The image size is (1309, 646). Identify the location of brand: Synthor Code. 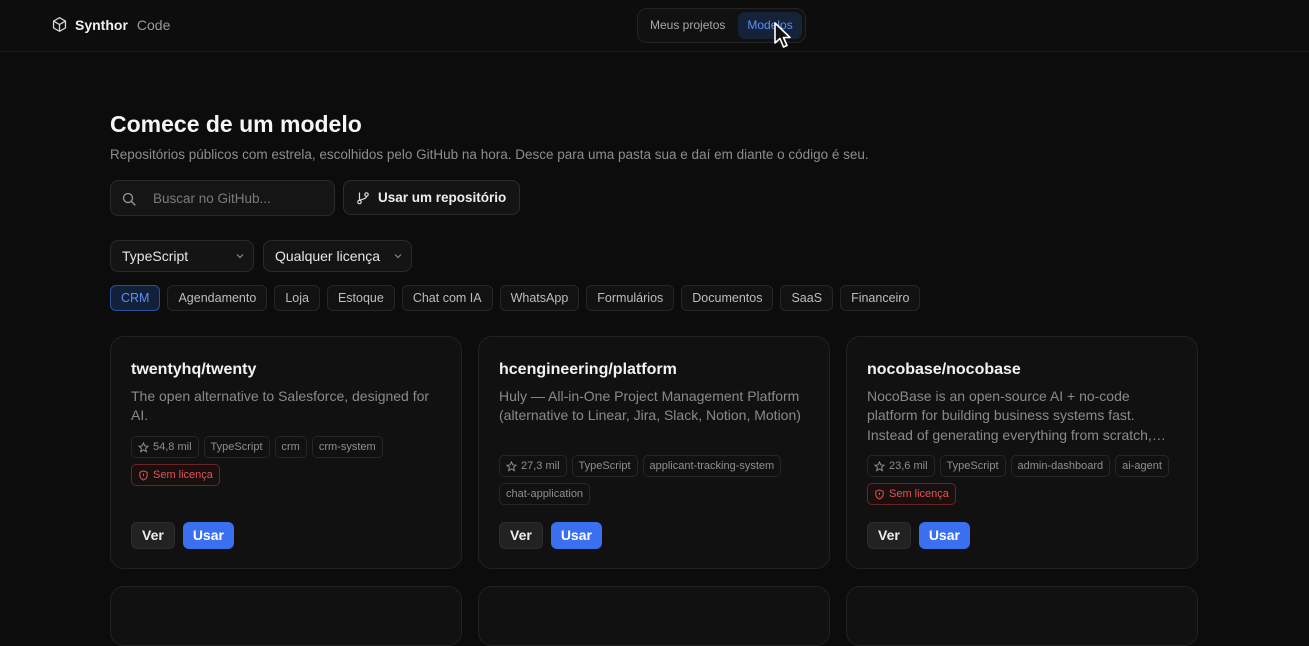
(110, 24).